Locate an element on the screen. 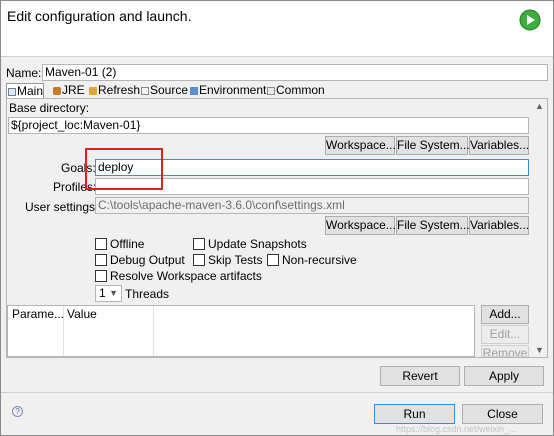 The image size is (554, 436). goals-highlight-box is located at coordinates (124, 169).